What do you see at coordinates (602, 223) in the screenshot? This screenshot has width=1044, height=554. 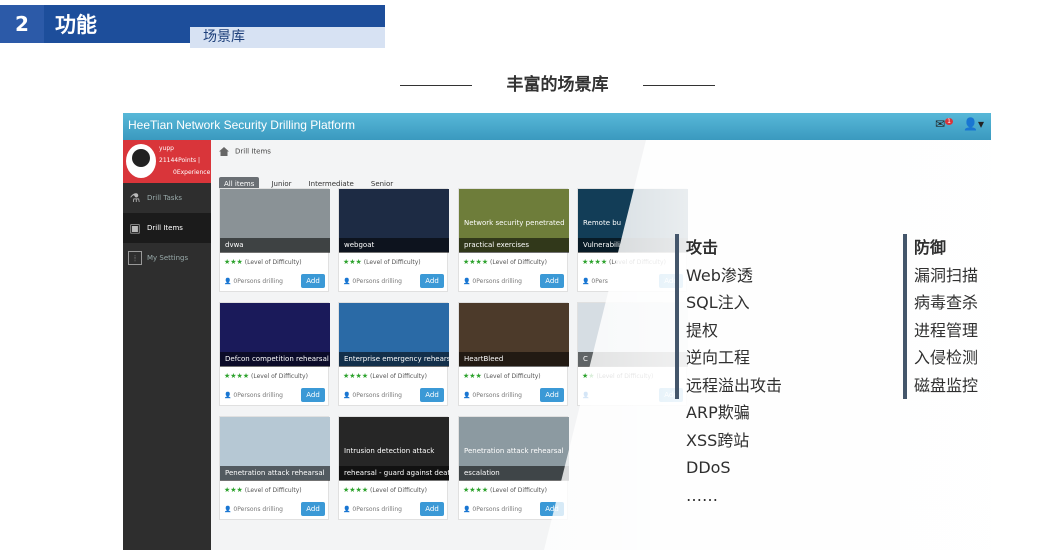 I see `drill-card-image-text: Remote bu` at bounding box center [602, 223].